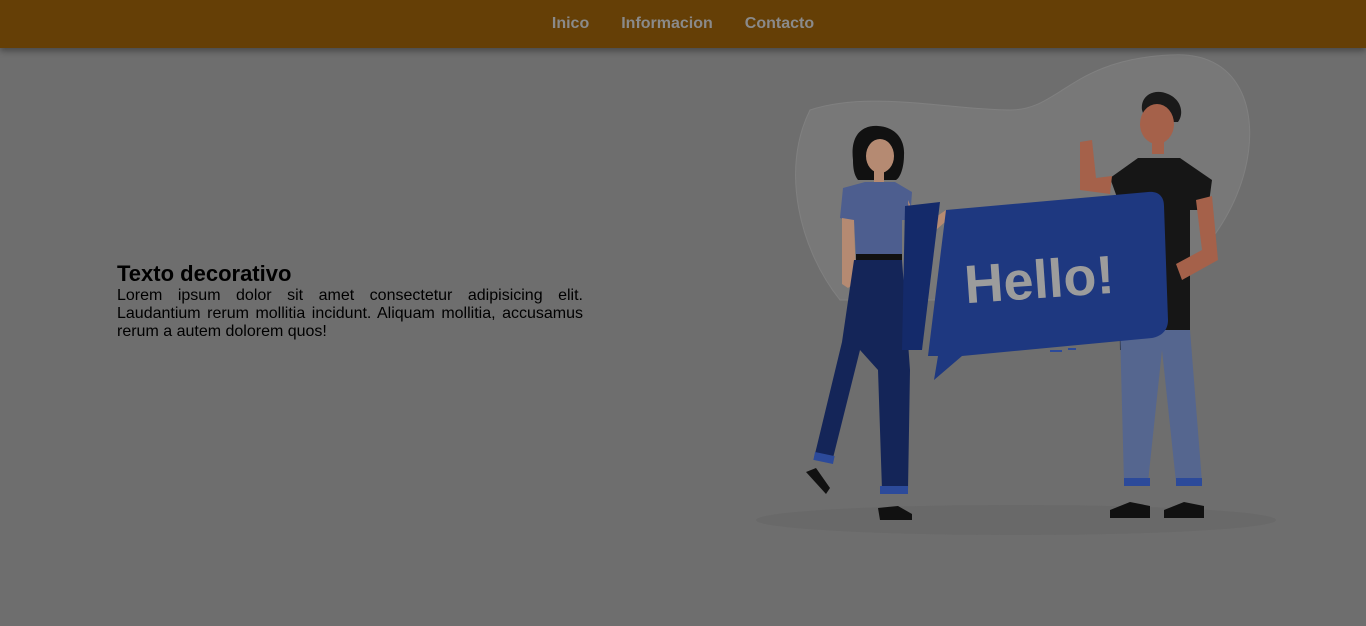 Image resolution: width=1366 pixels, height=626 pixels. Describe the element at coordinates (1039, 280) in the screenshot. I see `bubble-text: Hello!` at that location.